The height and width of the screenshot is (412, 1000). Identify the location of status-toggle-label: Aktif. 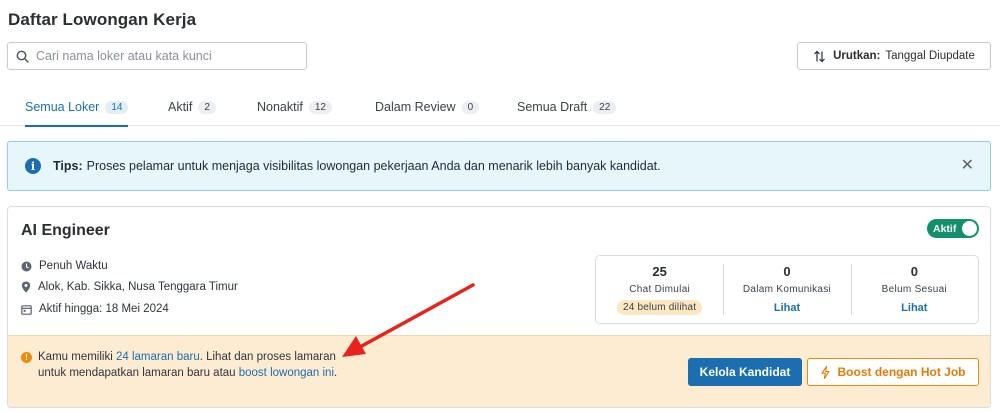
(945, 228).